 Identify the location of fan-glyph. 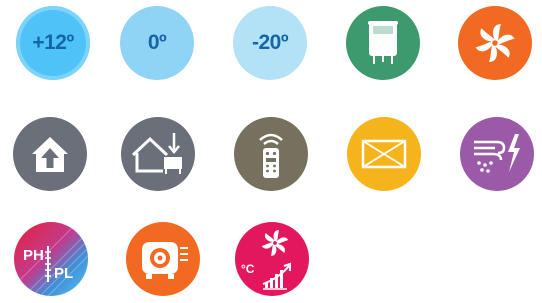
(495, 43).